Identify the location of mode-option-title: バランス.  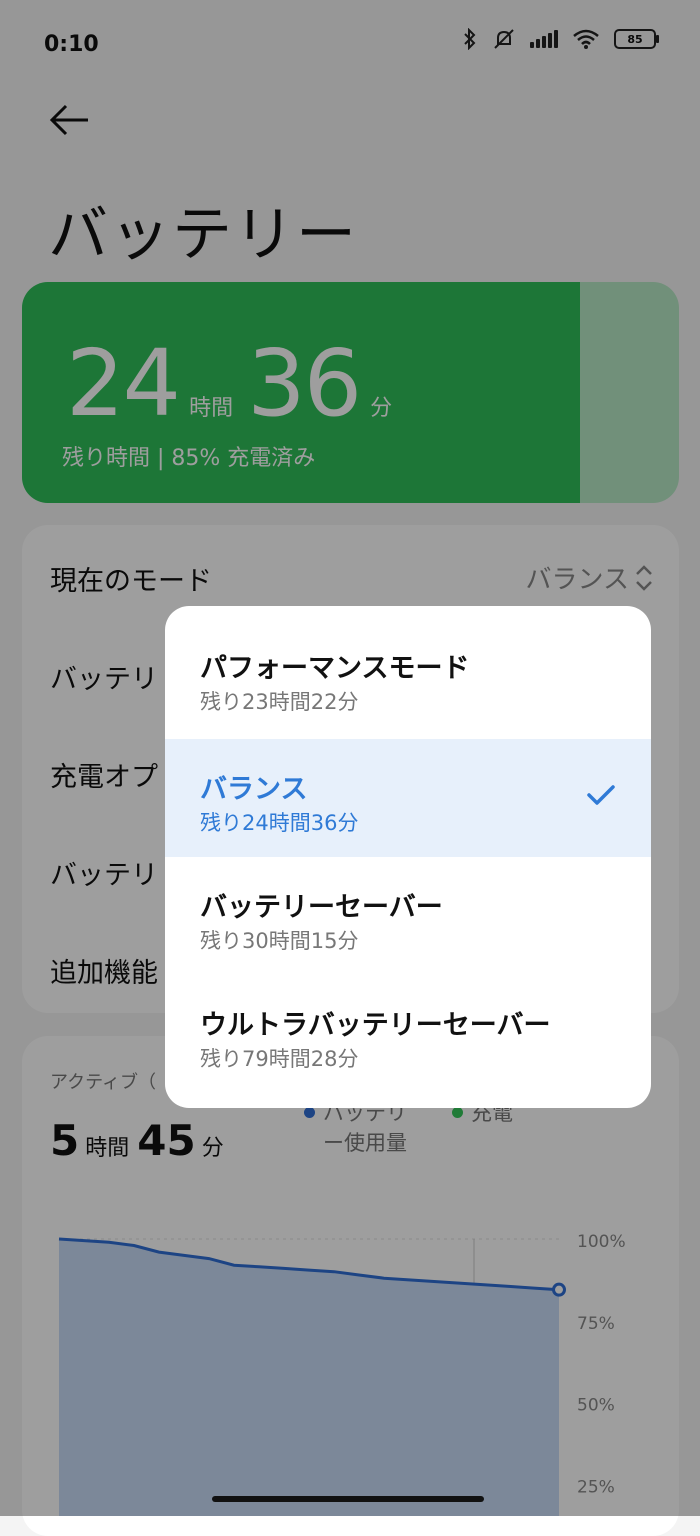
(254, 789).